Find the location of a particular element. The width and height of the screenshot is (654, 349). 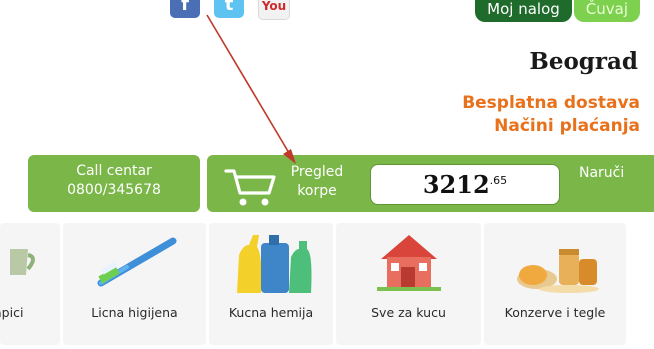

twitter-icon: t is located at coordinates (229, 9).